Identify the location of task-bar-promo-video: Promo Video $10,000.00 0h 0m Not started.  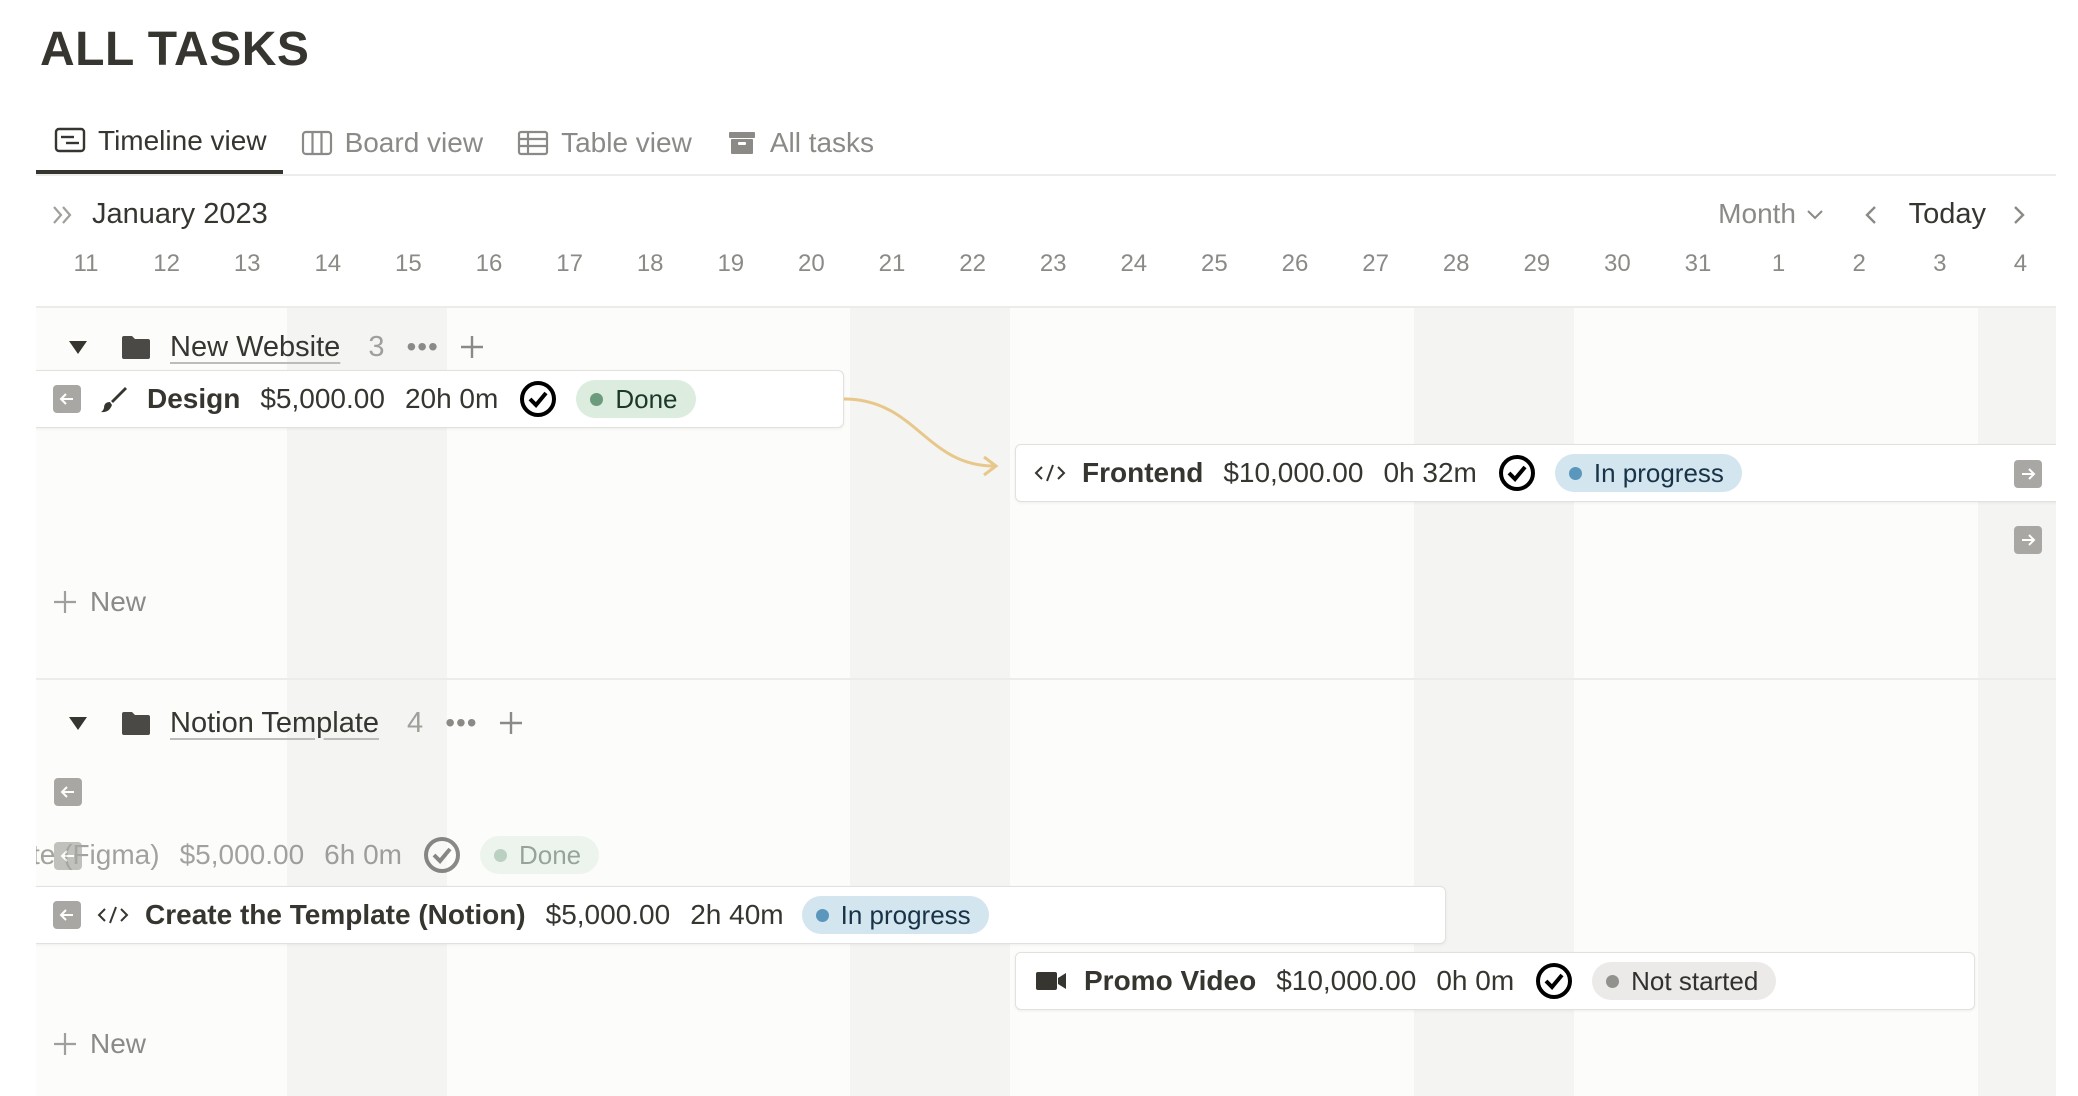
(1495, 981).